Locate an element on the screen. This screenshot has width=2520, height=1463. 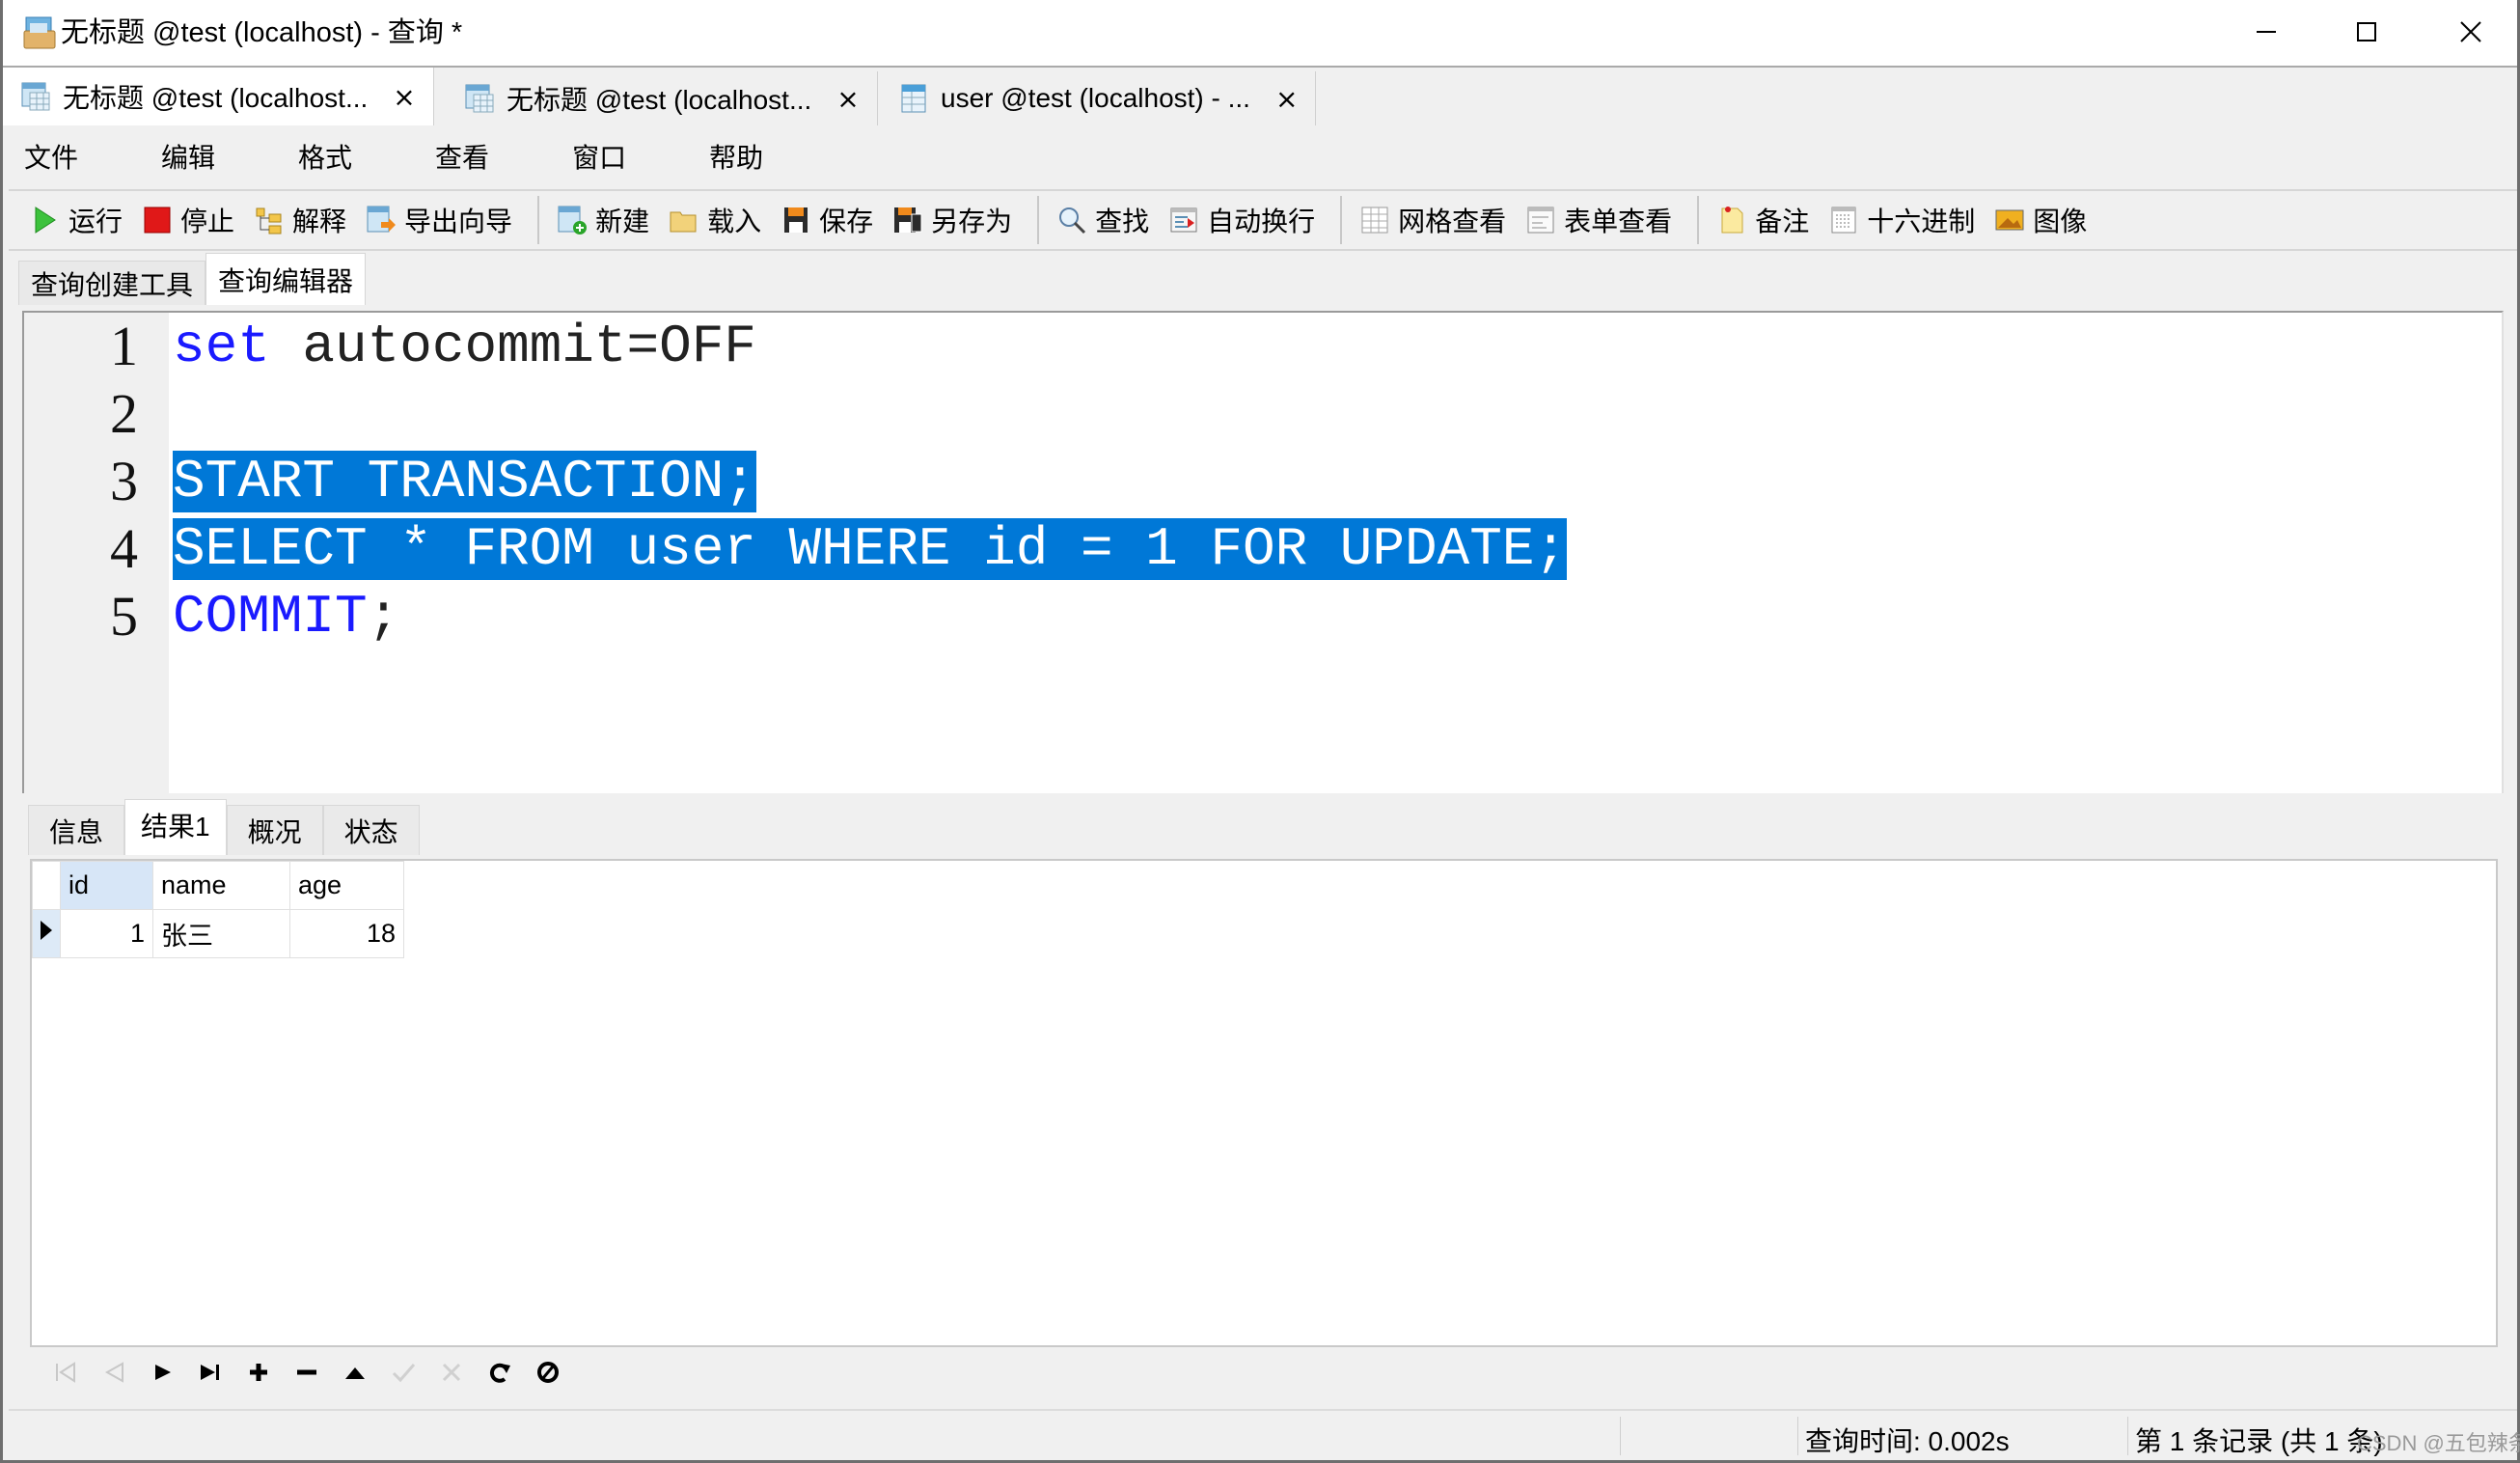
form-view-label: 表单查看 is located at coordinates (1619, 221).